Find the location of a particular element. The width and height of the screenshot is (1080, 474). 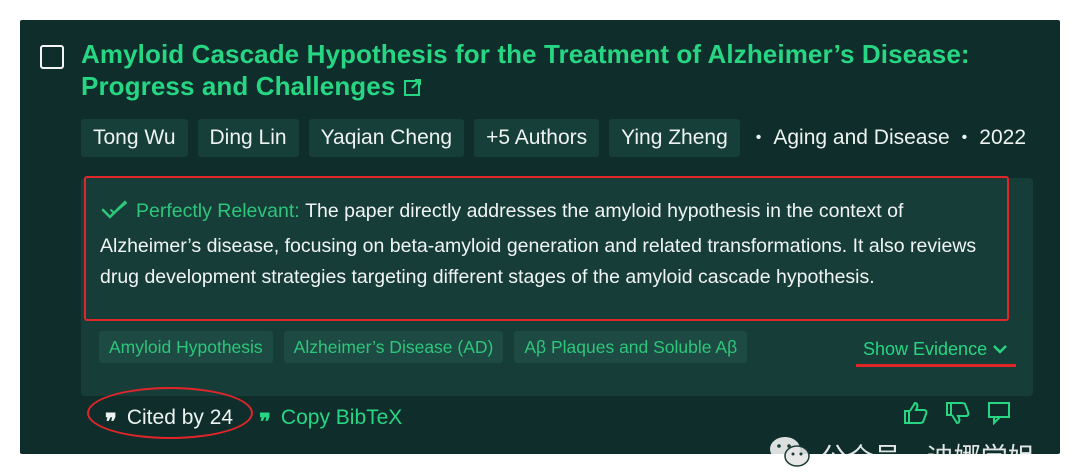

copy-bibtex-label: Copy BibTeX is located at coordinates (341, 418).